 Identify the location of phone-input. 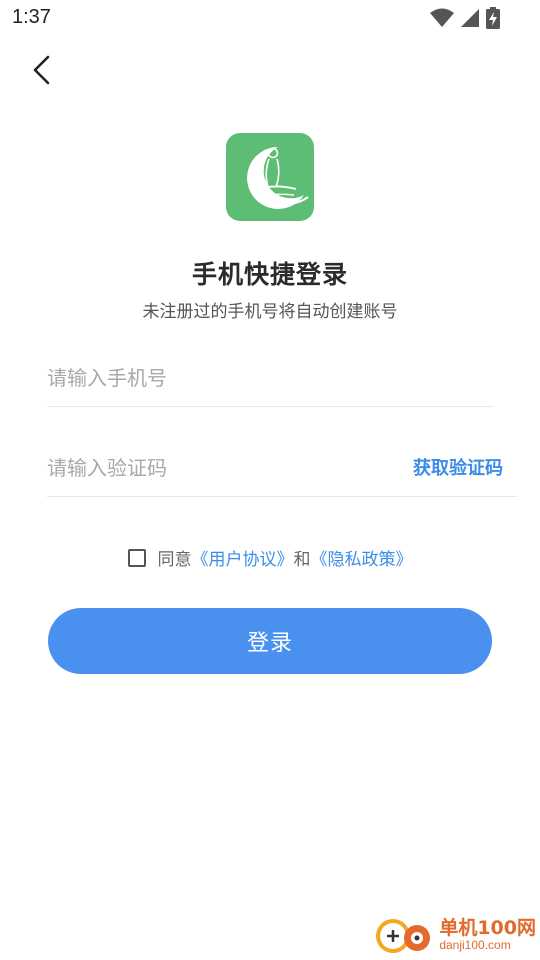
(270, 378).